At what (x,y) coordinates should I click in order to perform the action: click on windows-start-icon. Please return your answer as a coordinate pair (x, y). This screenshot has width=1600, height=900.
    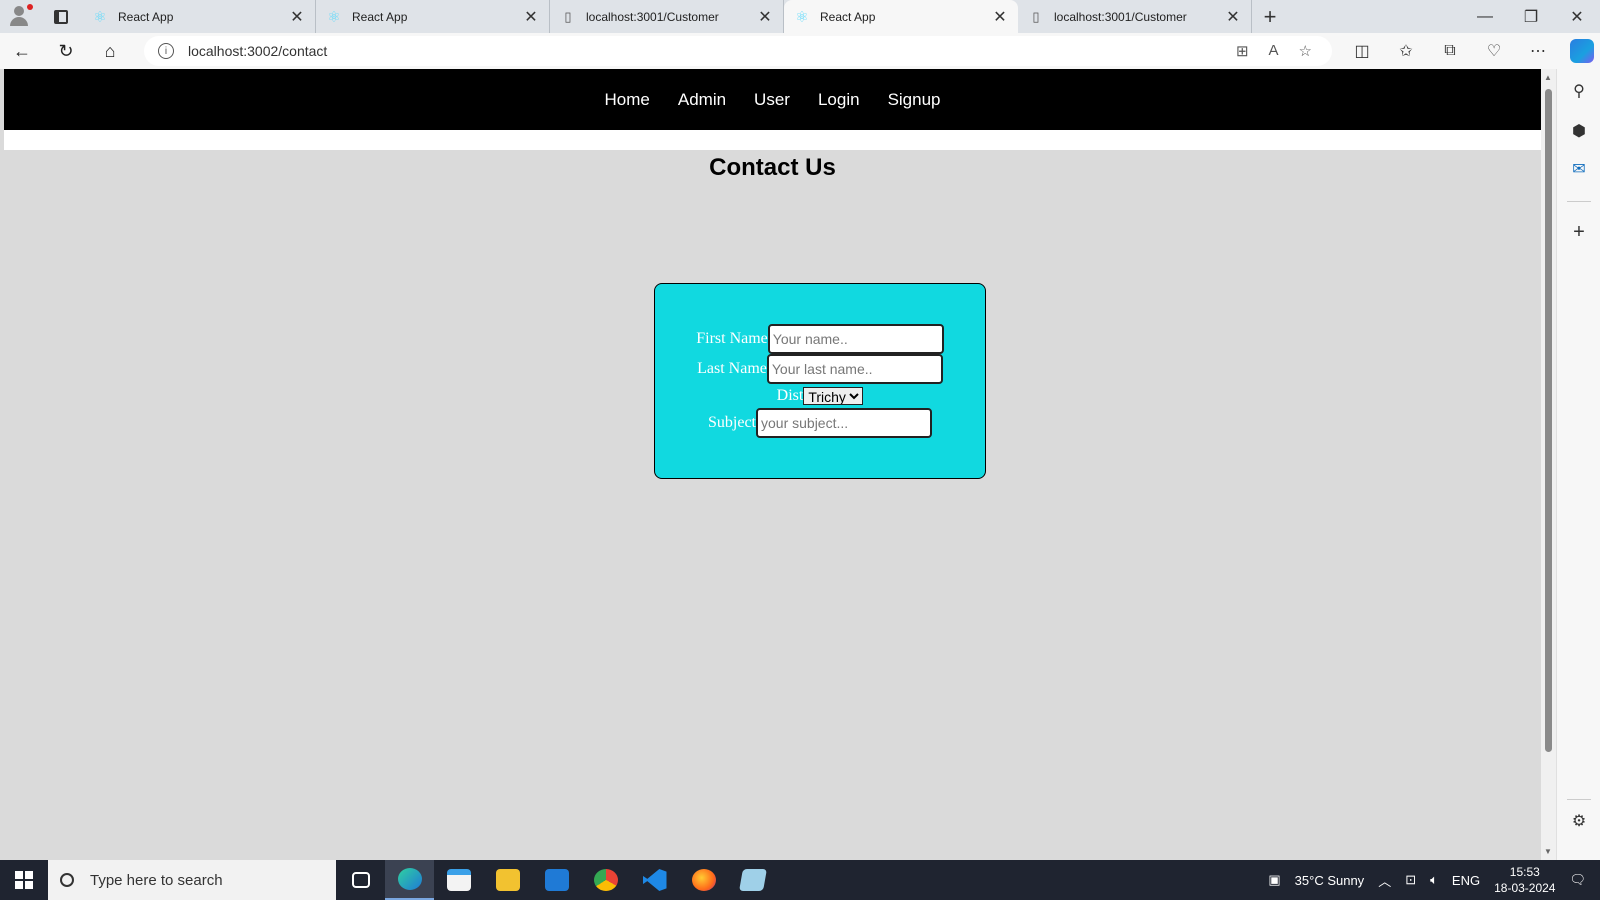
    Looking at the image, I should click on (24, 880).